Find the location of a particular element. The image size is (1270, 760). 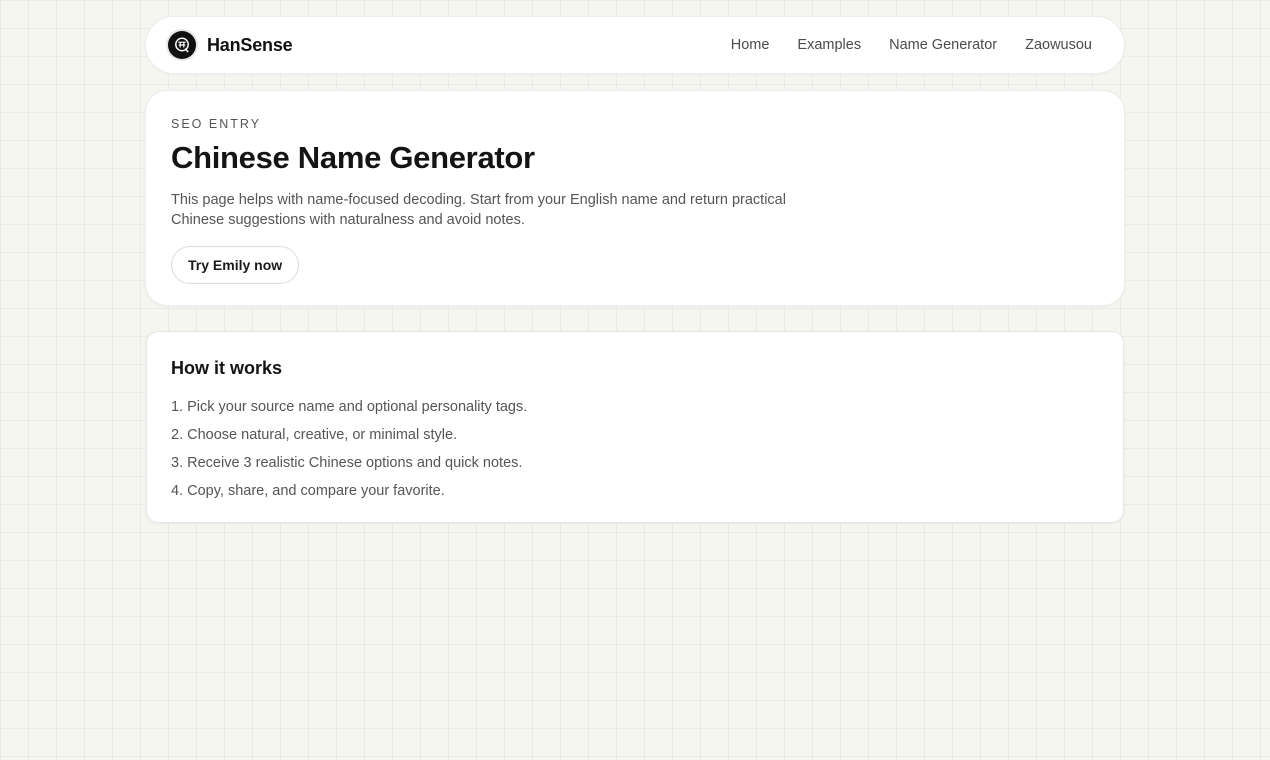

try-emily-button: Try Emily now is located at coordinates (235, 265).